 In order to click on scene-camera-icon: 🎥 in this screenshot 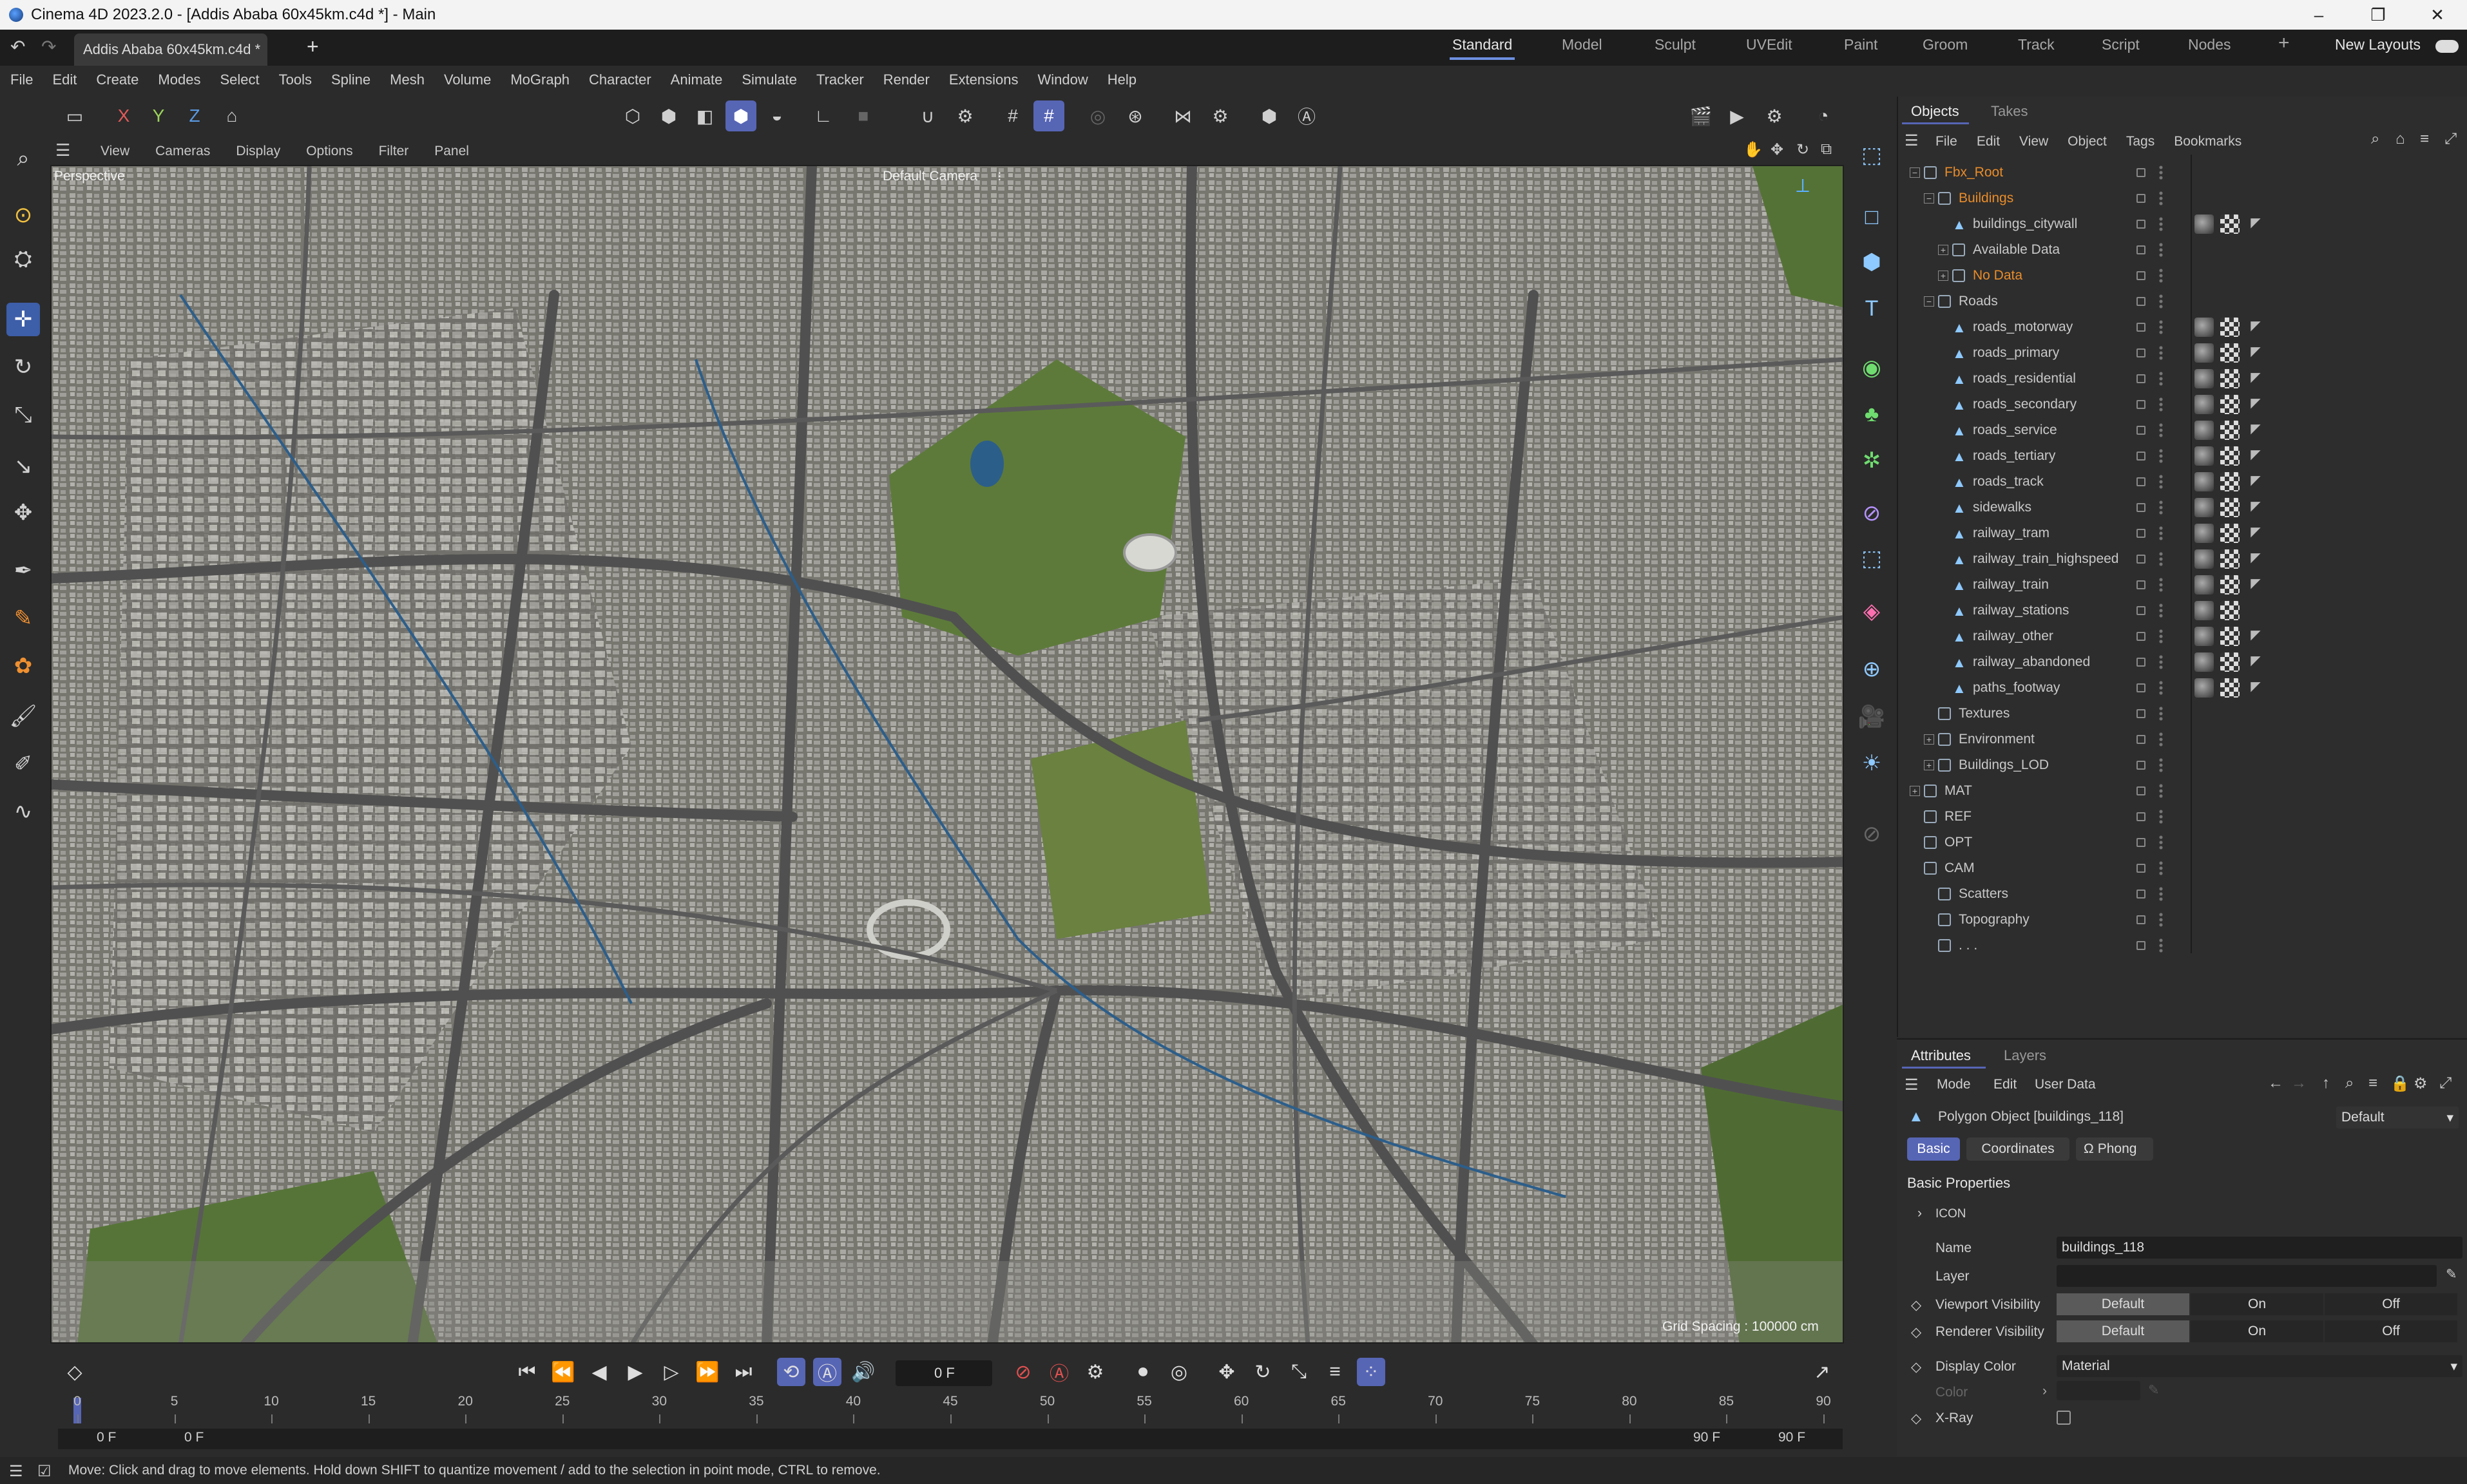, I will do `click(1872, 717)`.